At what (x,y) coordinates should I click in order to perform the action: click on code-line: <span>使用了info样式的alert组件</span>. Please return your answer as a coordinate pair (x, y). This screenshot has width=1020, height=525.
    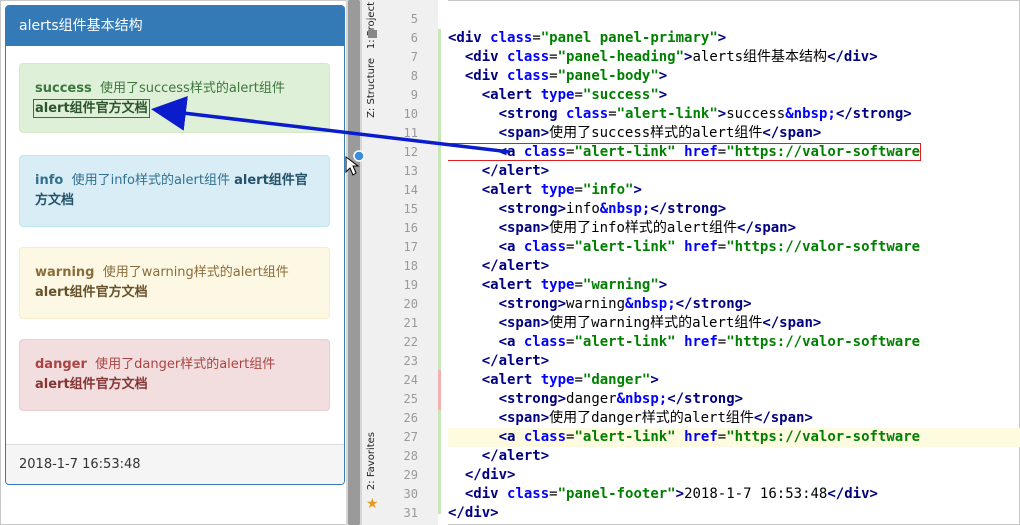
    Looking at the image, I should click on (734, 228).